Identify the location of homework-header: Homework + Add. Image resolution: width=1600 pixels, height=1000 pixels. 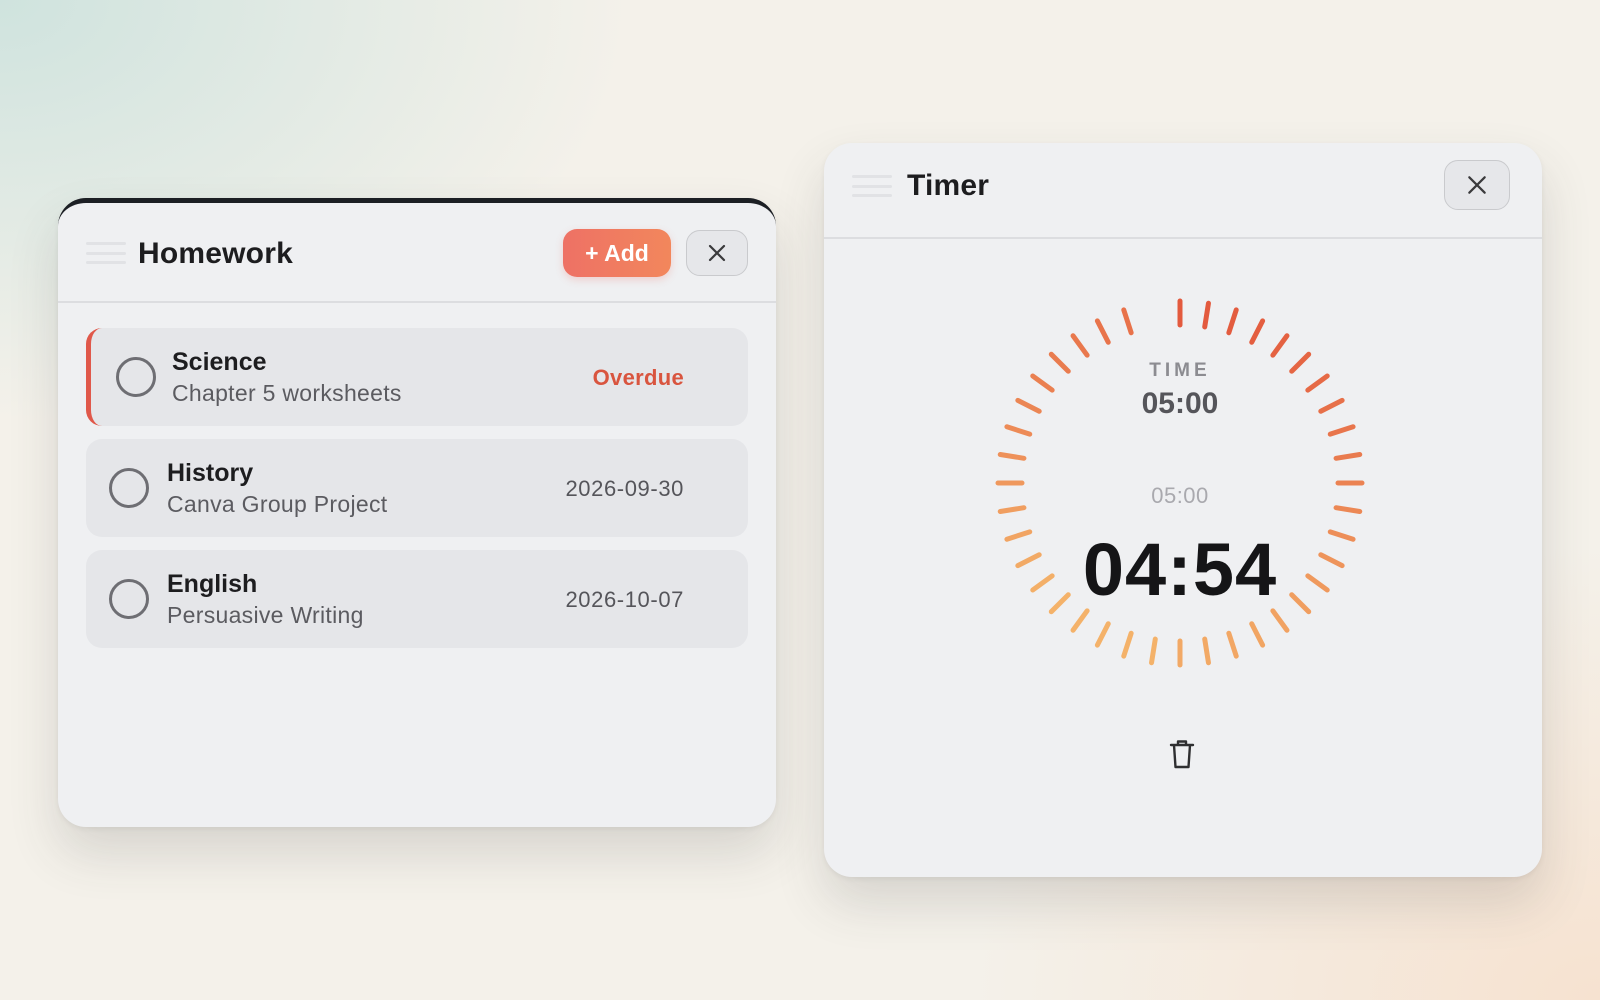
(417, 253).